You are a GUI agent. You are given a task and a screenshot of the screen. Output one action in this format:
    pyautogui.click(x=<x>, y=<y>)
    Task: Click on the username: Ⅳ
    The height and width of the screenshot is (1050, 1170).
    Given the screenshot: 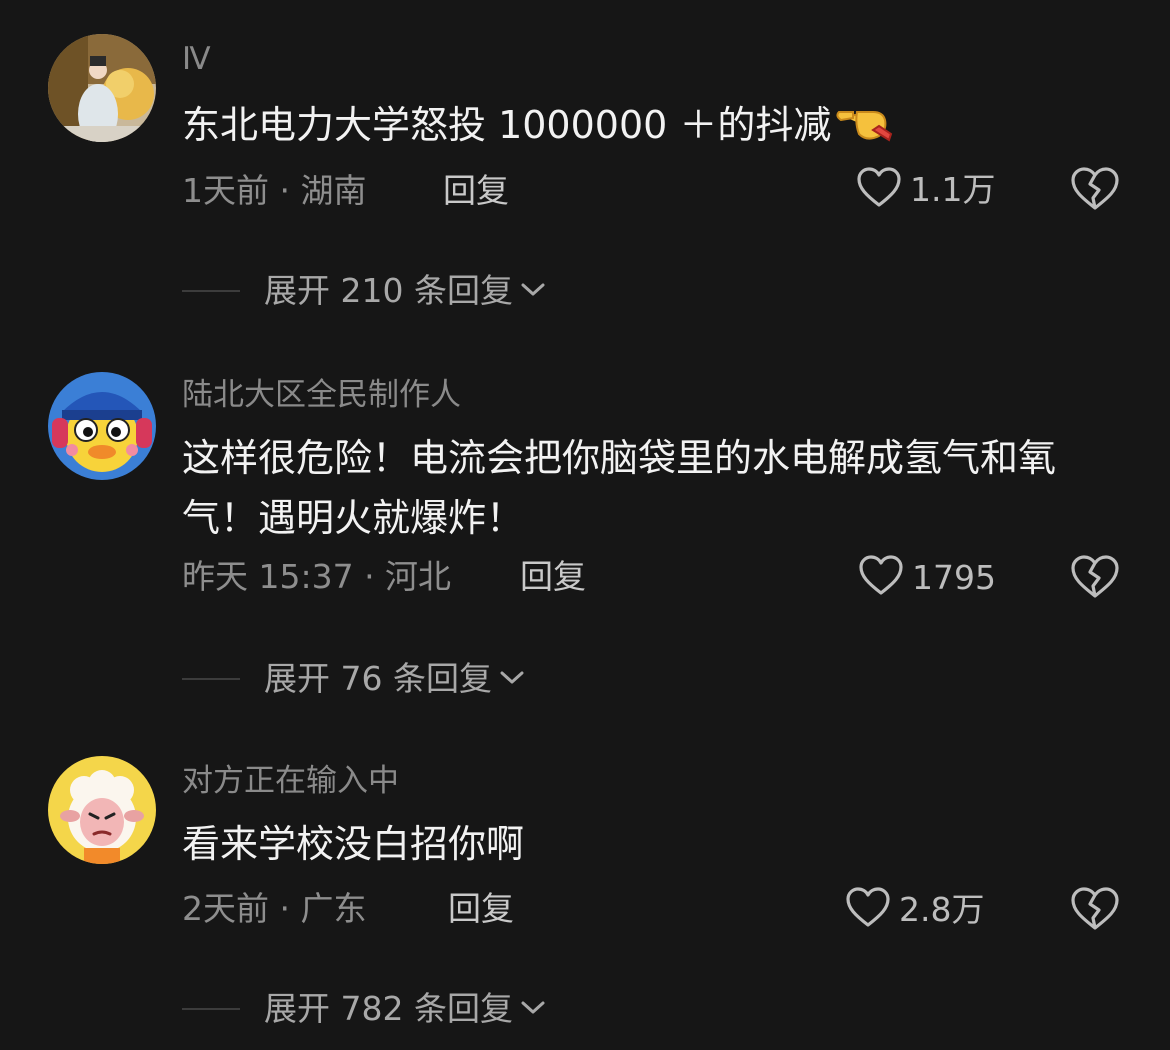 What is the action you would take?
    pyautogui.click(x=196, y=59)
    